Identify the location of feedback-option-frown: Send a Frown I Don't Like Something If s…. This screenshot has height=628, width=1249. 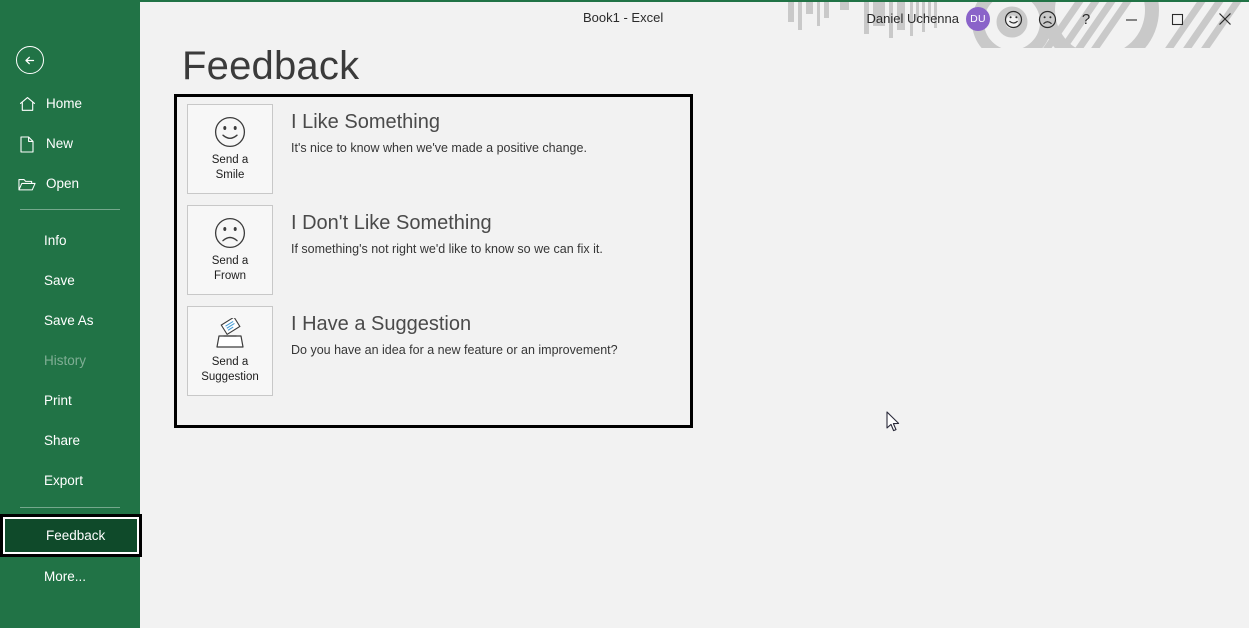
(437, 250).